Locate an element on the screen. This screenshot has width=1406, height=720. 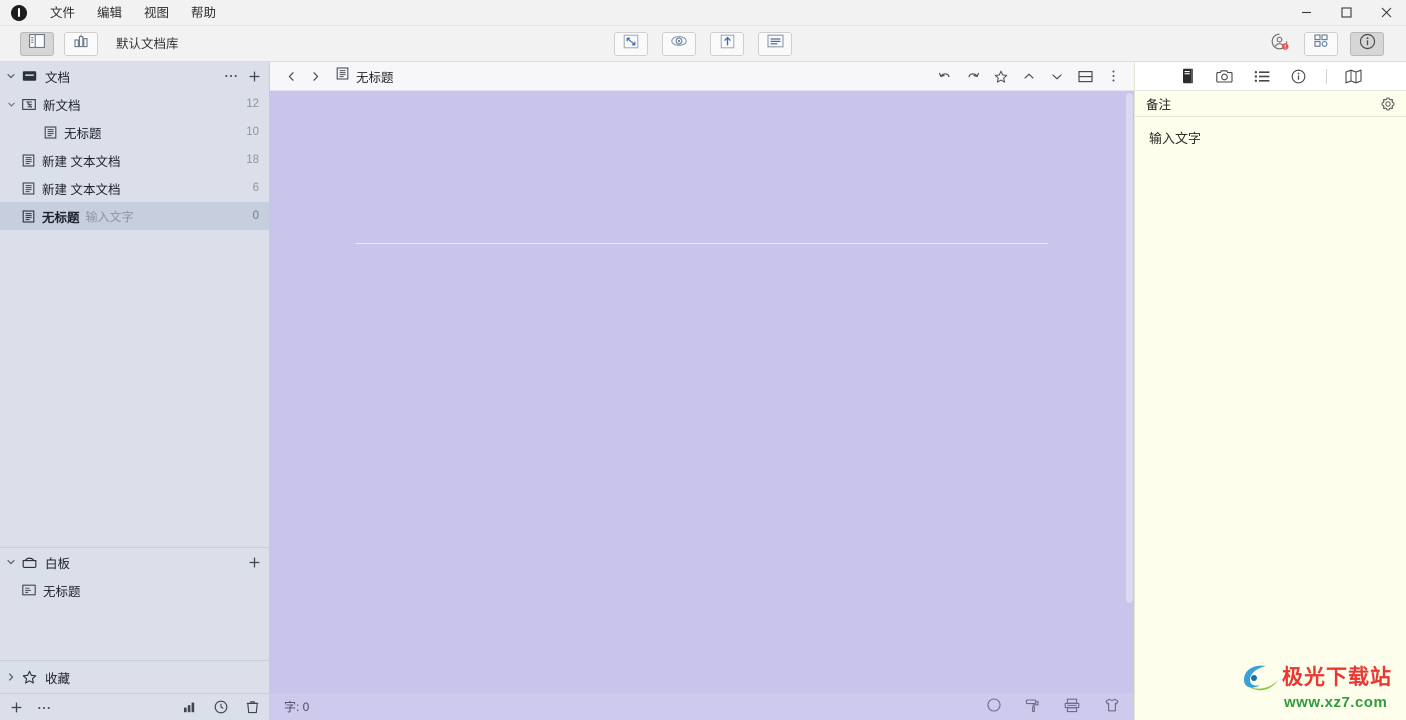
sidebar-whiteboard-label: 白板 is located at coordinates (58, 563).